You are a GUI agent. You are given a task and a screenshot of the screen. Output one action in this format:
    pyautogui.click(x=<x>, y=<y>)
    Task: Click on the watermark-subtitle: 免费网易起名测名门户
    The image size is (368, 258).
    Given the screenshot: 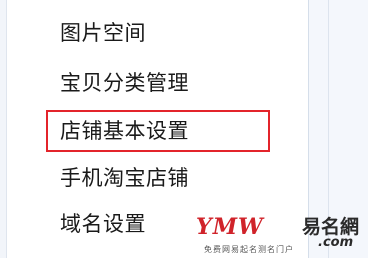 What is the action you would take?
    pyautogui.click(x=249, y=249)
    